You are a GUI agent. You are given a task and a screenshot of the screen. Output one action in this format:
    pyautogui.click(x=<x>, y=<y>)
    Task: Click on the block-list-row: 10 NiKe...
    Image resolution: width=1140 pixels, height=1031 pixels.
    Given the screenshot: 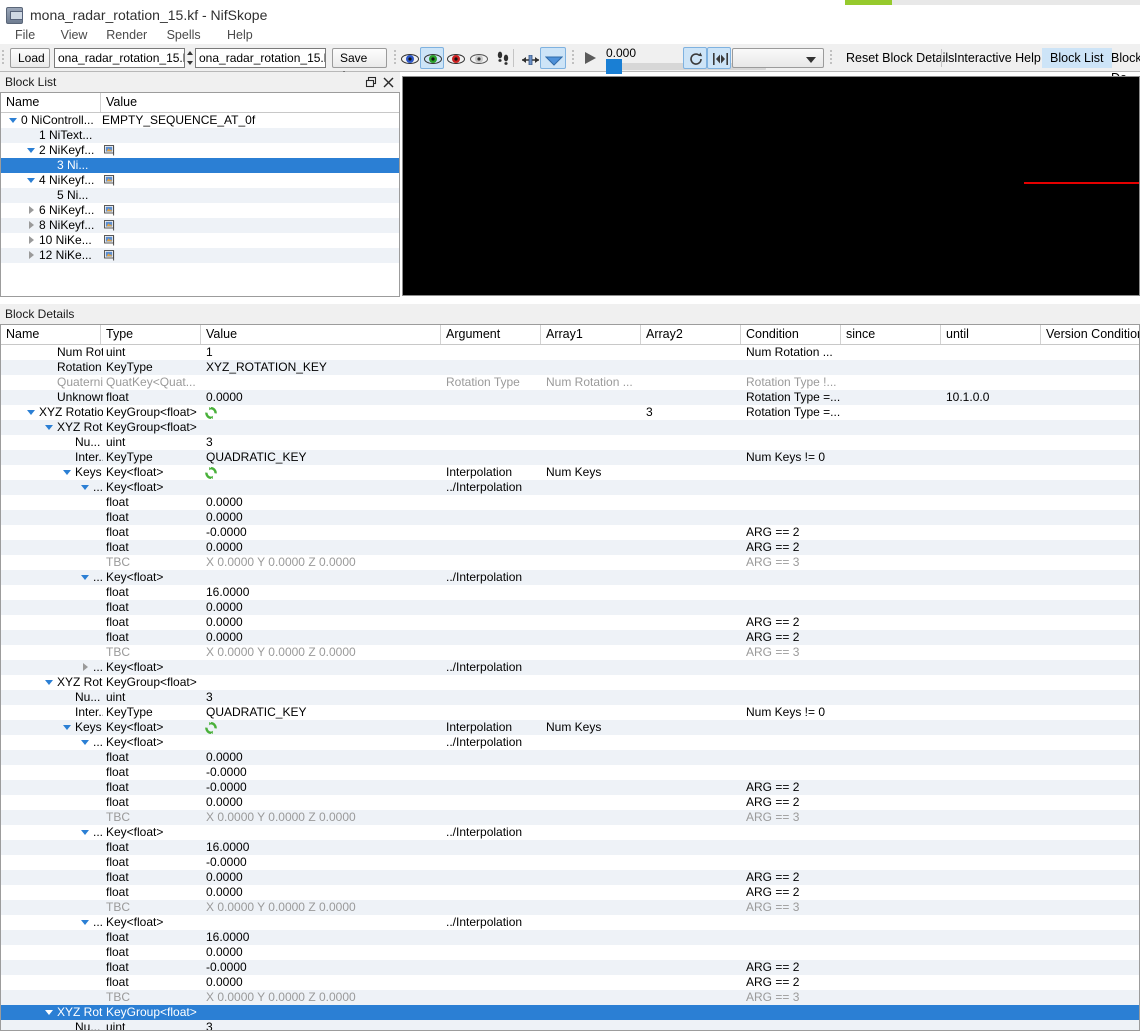 What is the action you would take?
    pyautogui.click(x=200, y=240)
    